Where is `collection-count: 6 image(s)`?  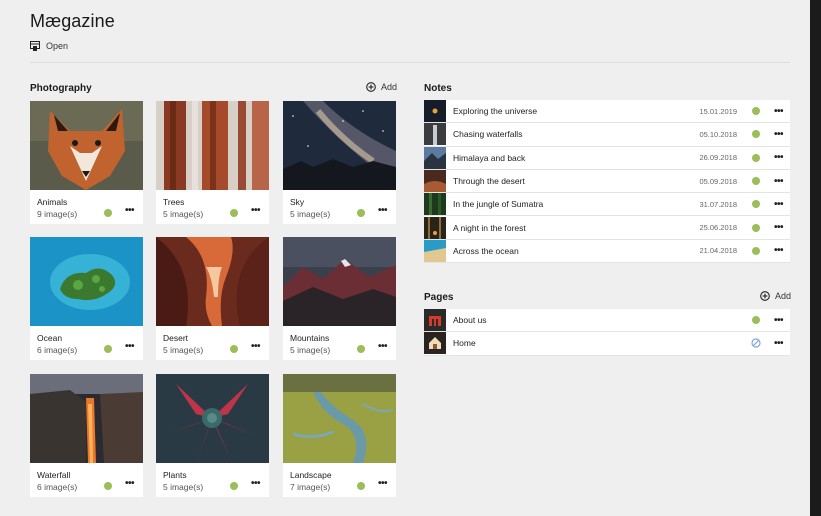
collection-count: 6 image(s) is located at coordinates (57, 487).